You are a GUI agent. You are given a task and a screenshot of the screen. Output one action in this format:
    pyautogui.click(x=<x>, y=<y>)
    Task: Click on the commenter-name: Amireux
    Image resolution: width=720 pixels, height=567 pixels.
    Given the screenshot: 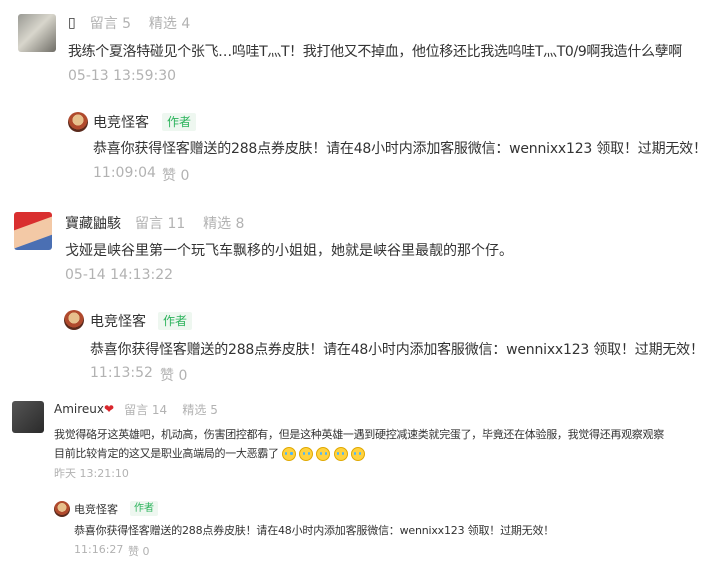 What is the action you would take?
    pyautogui.click(x=79, y=409)
    